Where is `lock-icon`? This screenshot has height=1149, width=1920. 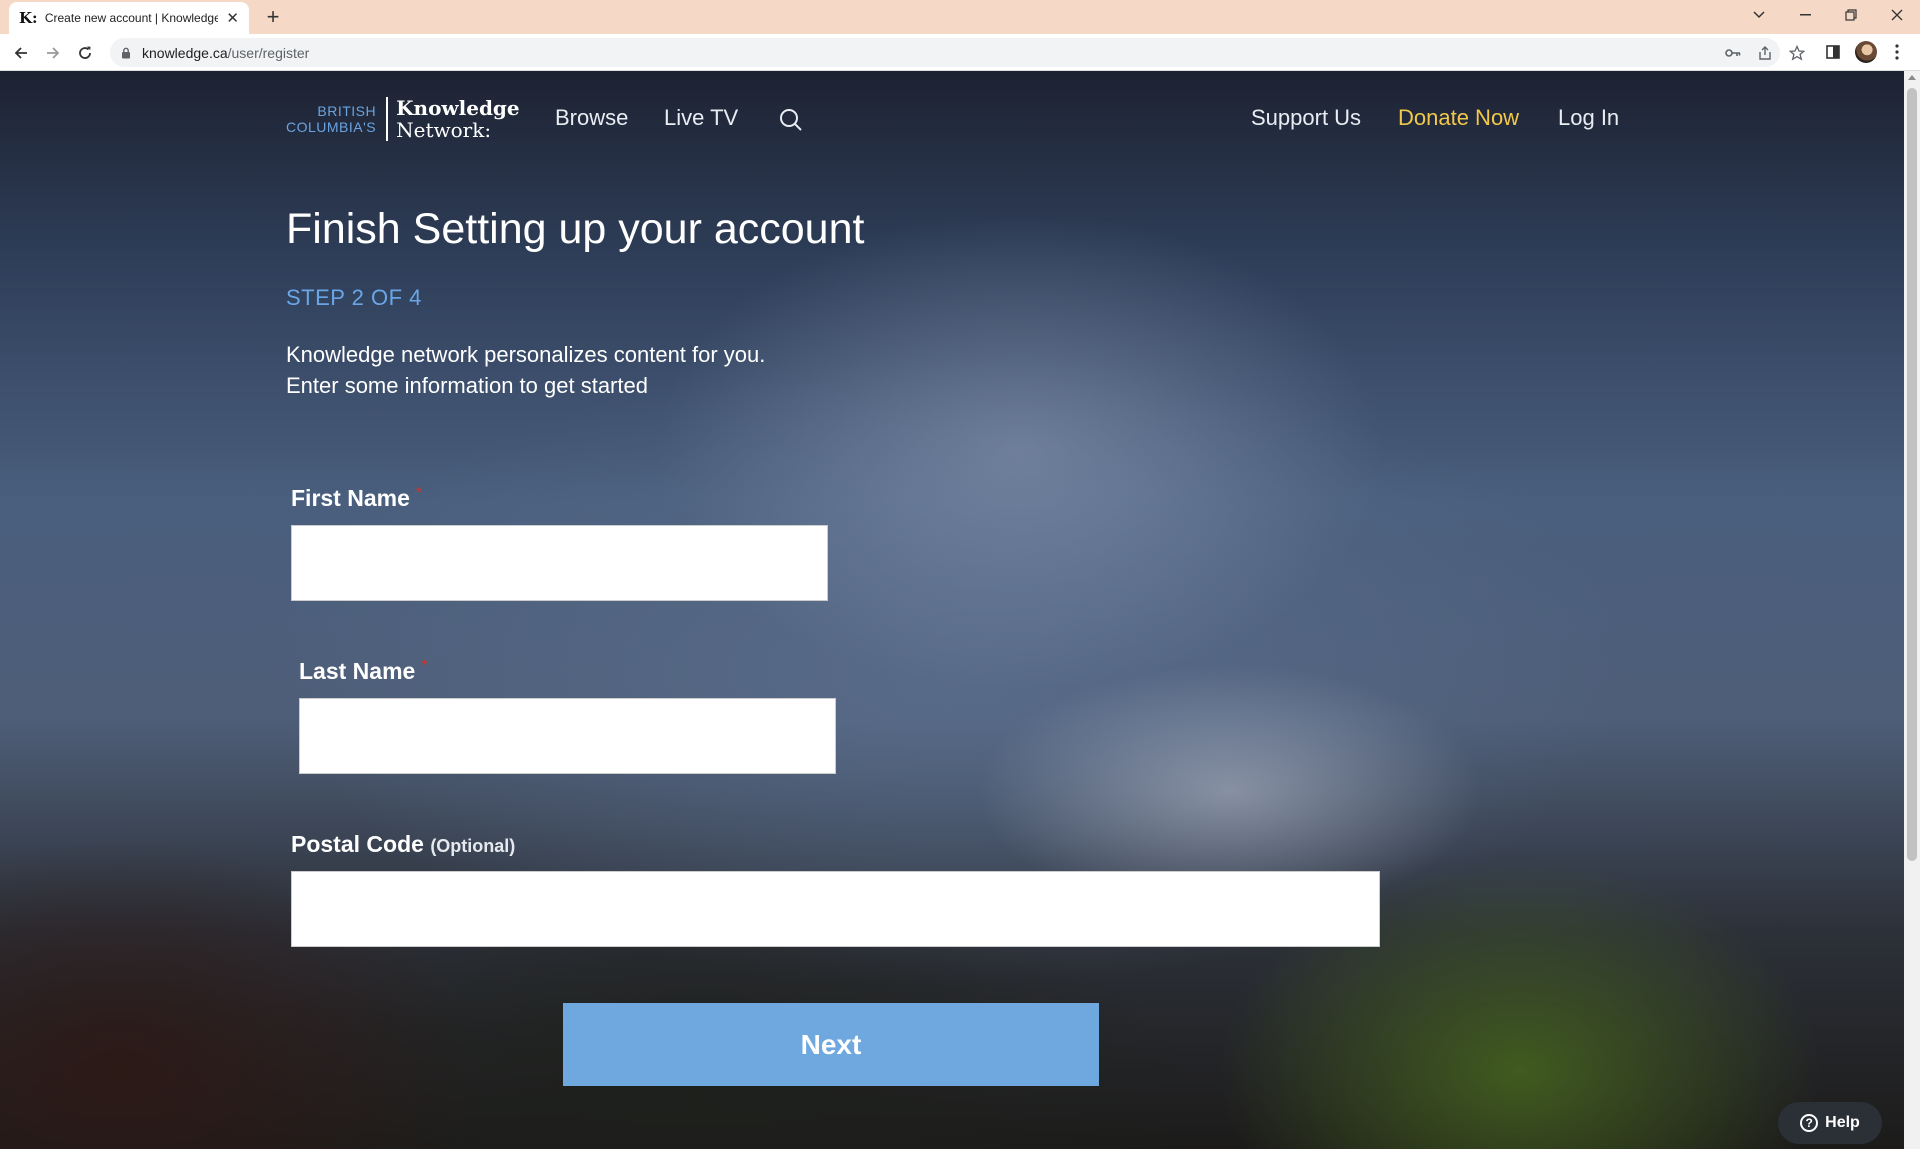
lock-icon is located at coordinates (126, 55).